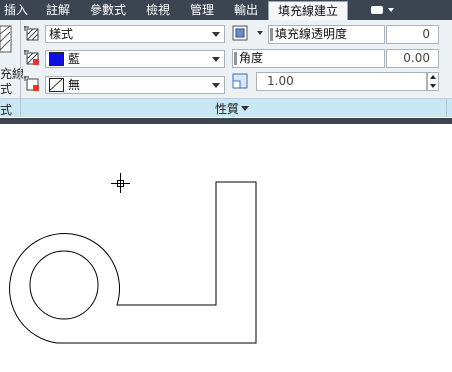 The image size is (452, 372). I want to click on transparency-label-text: 填充線透明度, so click(311, 34).